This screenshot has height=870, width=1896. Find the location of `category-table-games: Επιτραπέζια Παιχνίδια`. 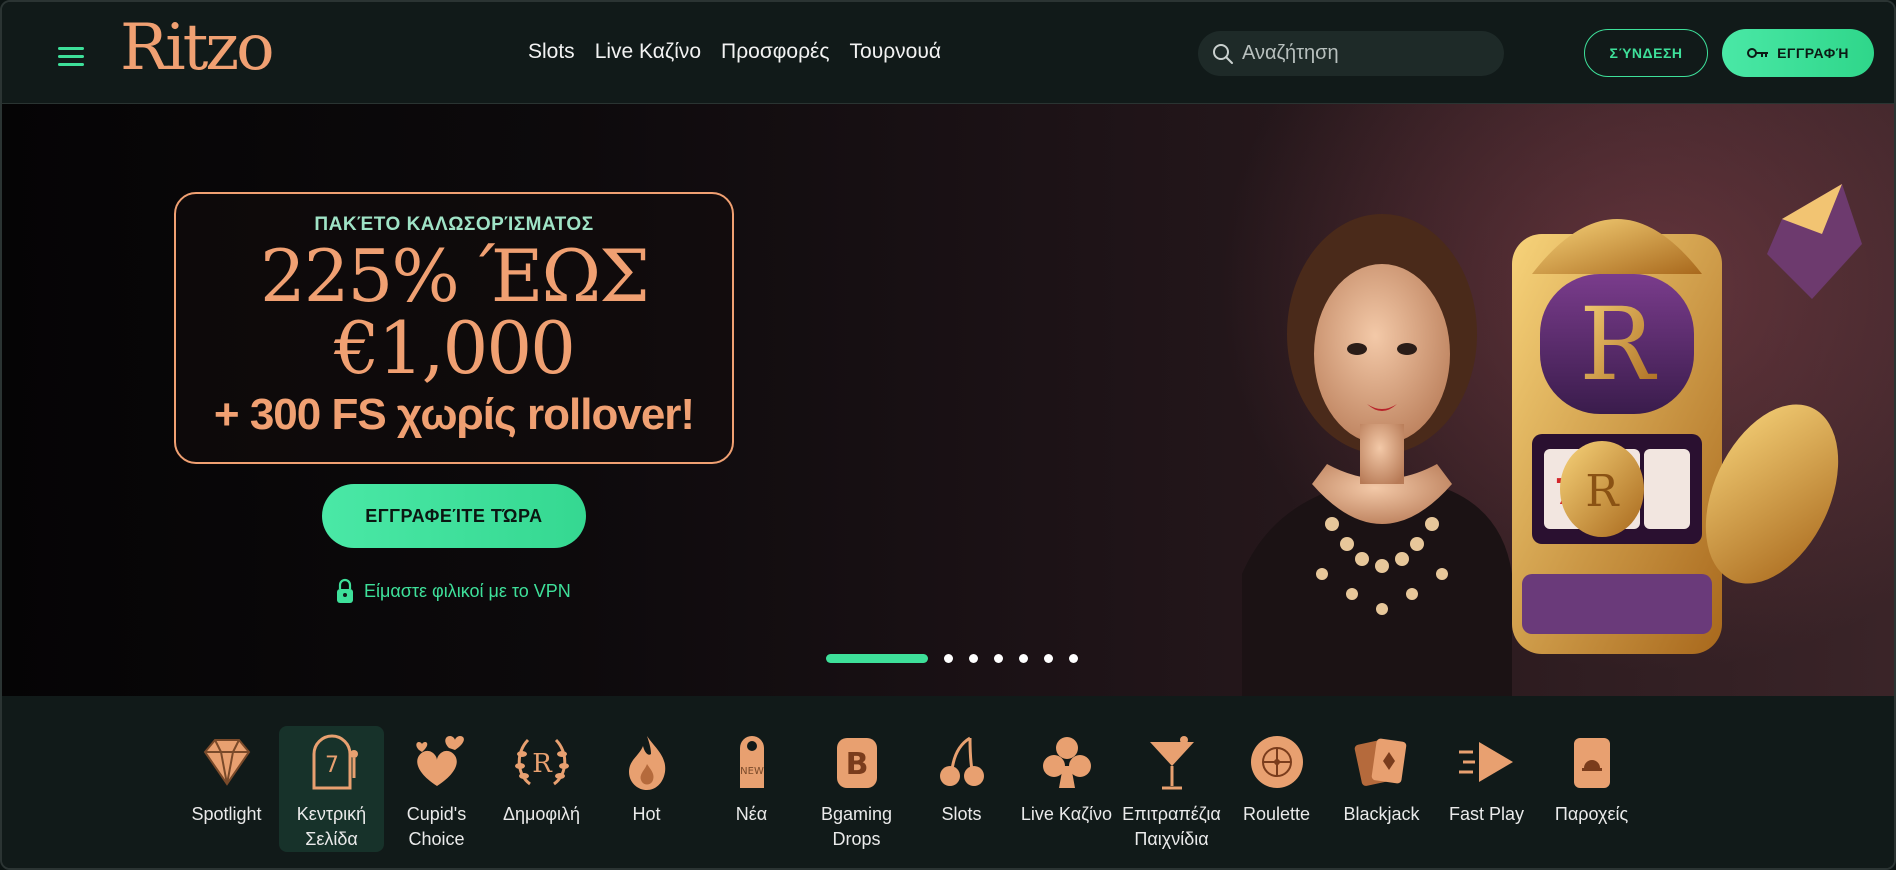

category-table-games: Επιτραπέζια Παιχνίδια is located at coordinates (1171, 789).